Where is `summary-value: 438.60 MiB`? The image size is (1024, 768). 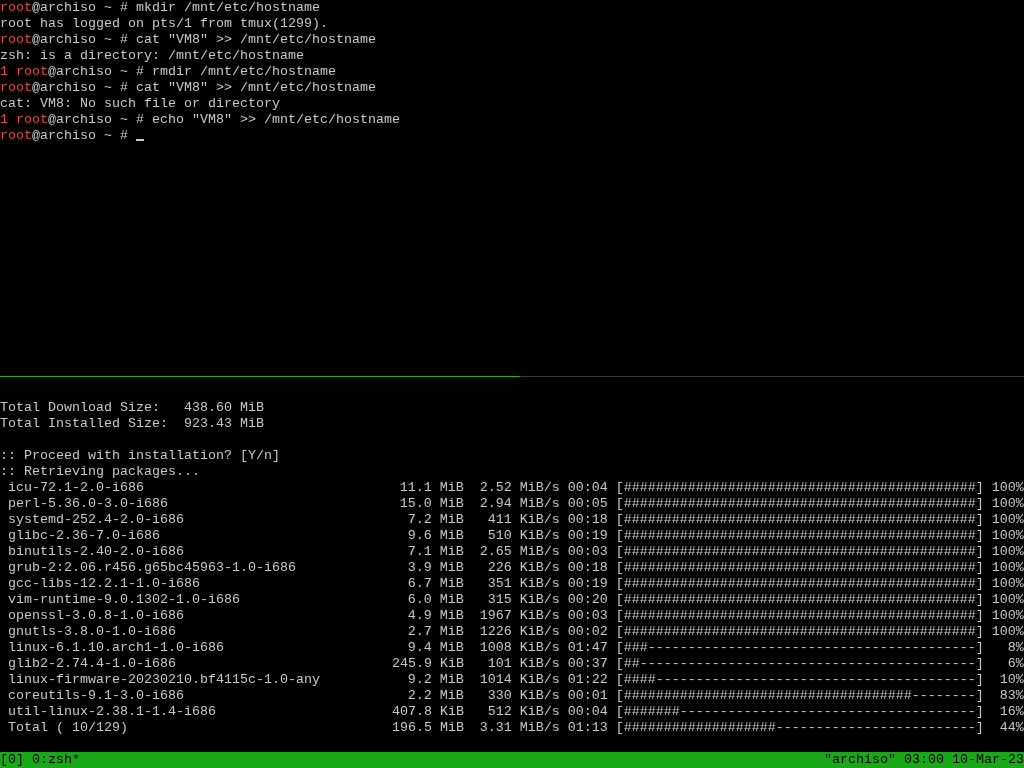
summary-value: 438.60 MiB is located at coordinates (224, 408).